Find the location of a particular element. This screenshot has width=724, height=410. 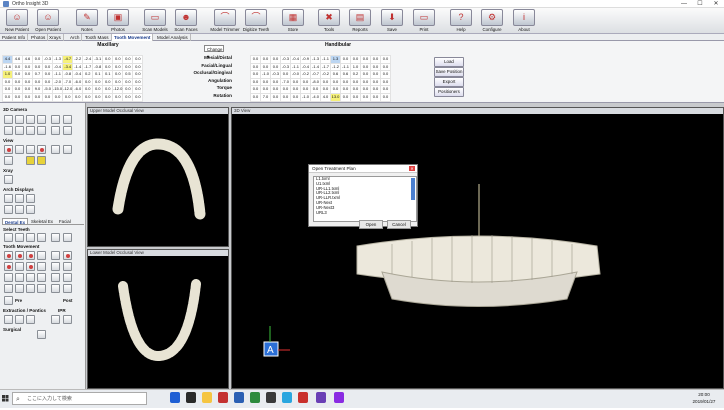

maxillary-cell: -2.4 is located at coordinates (88, 59).